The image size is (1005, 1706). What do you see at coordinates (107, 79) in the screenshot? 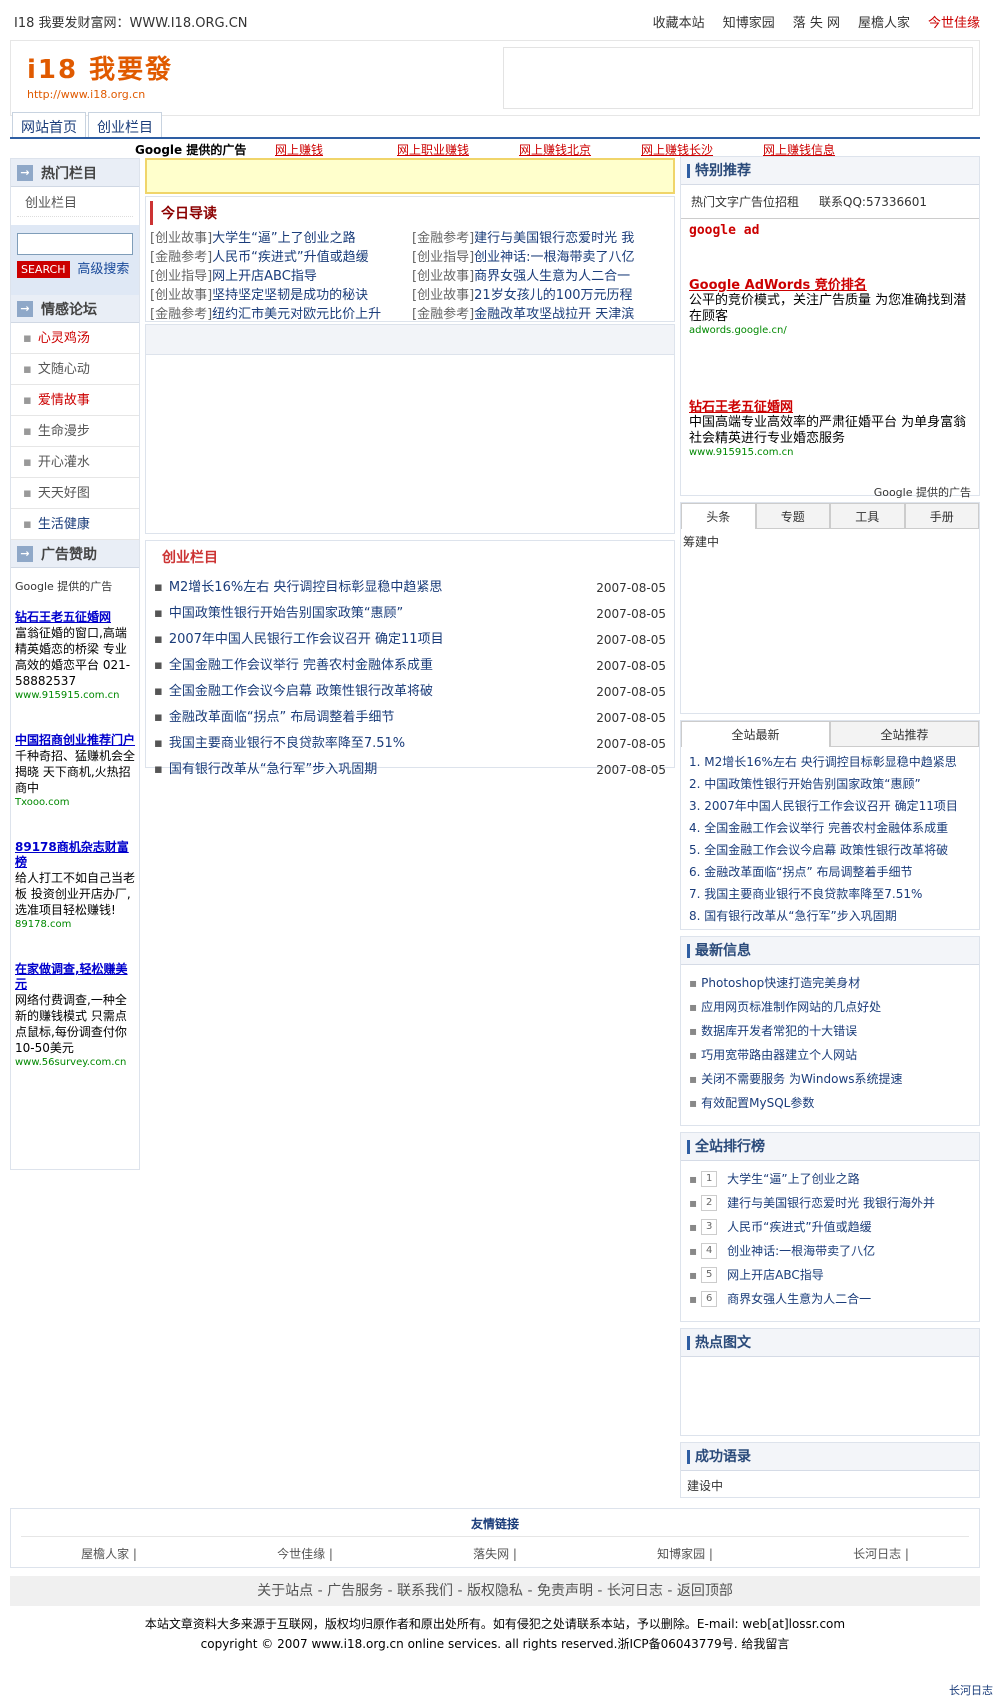
I see `logo: i18 我要發 http://www.i18.org.cn` at bounding box center [107, 79].